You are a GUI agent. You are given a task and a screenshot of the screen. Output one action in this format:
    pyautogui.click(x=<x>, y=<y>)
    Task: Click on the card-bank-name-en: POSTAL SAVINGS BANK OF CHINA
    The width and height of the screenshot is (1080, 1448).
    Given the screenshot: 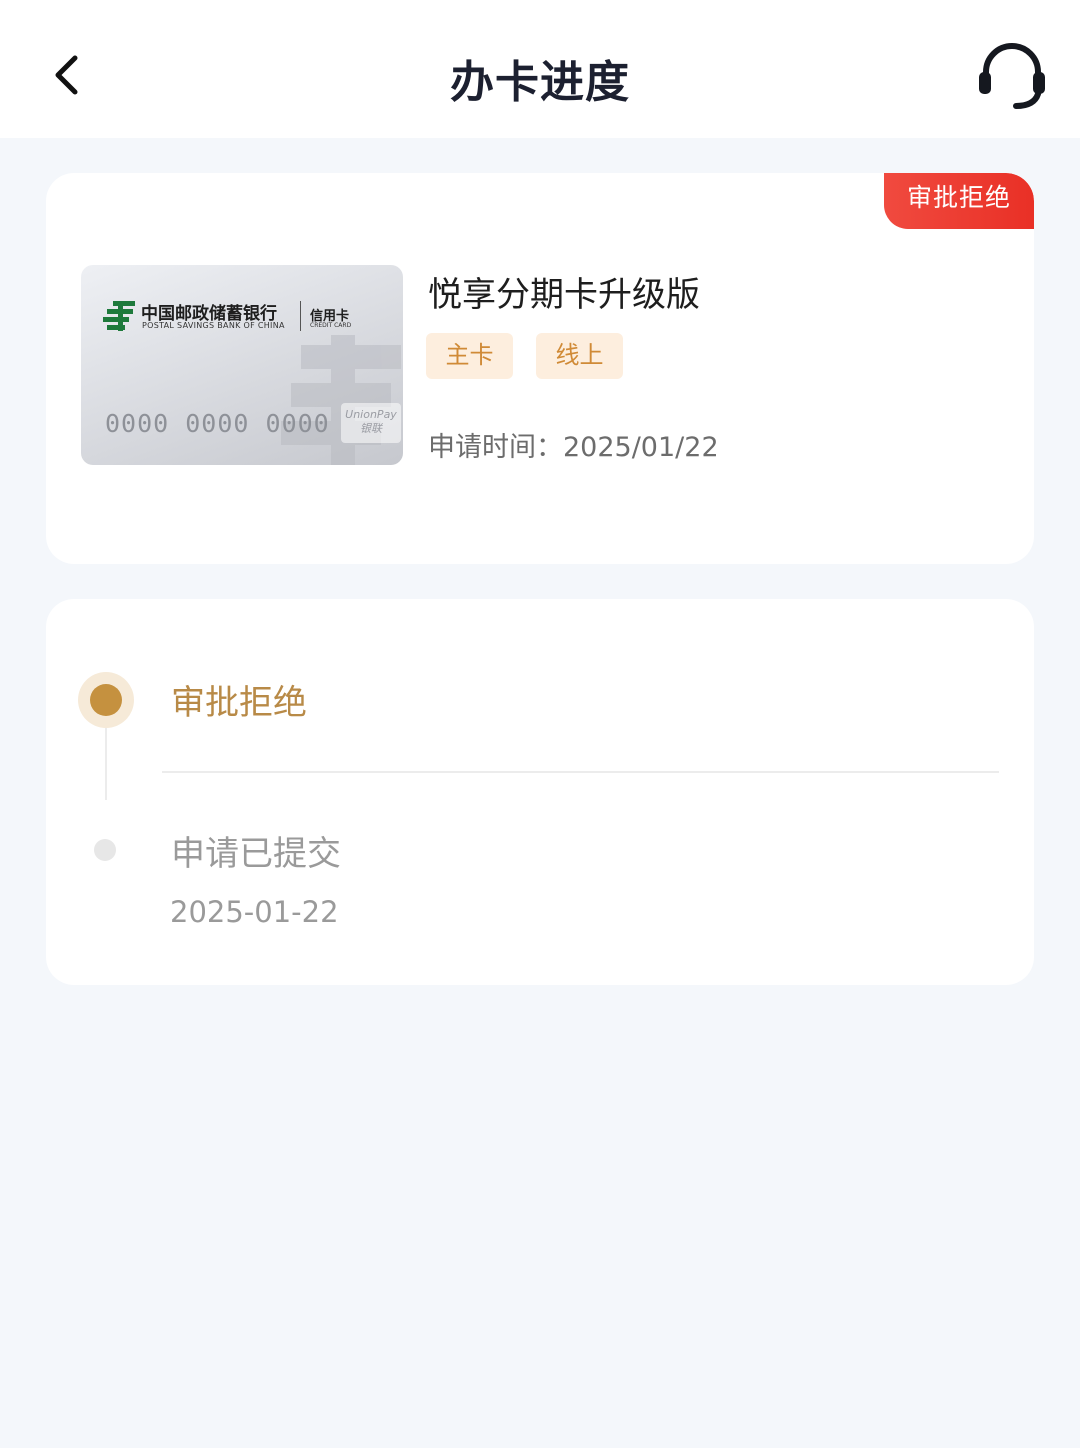 What is the action you would take?
    pyautogui.click(x=213, y=325)
    